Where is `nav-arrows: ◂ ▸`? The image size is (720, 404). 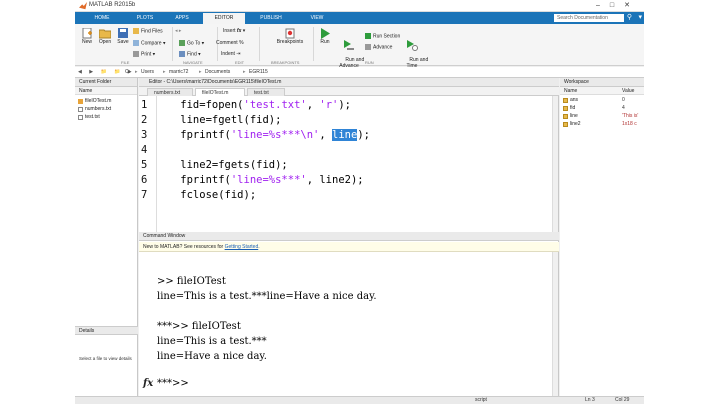
nav-arrows: ◂ ▸ is located at coordinates (178, 31).